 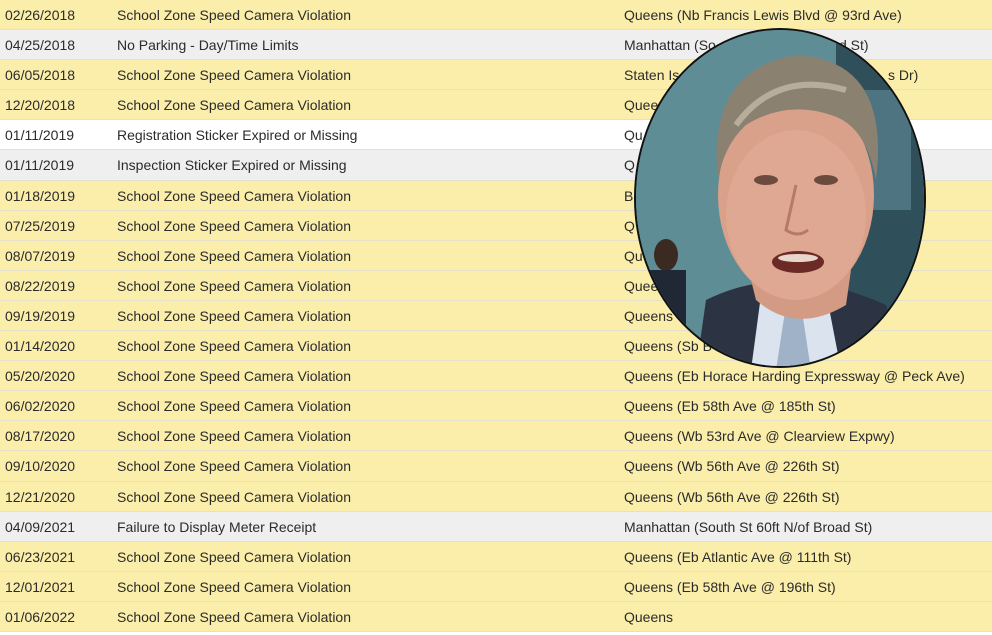 I want to click on violation-date: 12/21/2020, so click(x=40, y=496).